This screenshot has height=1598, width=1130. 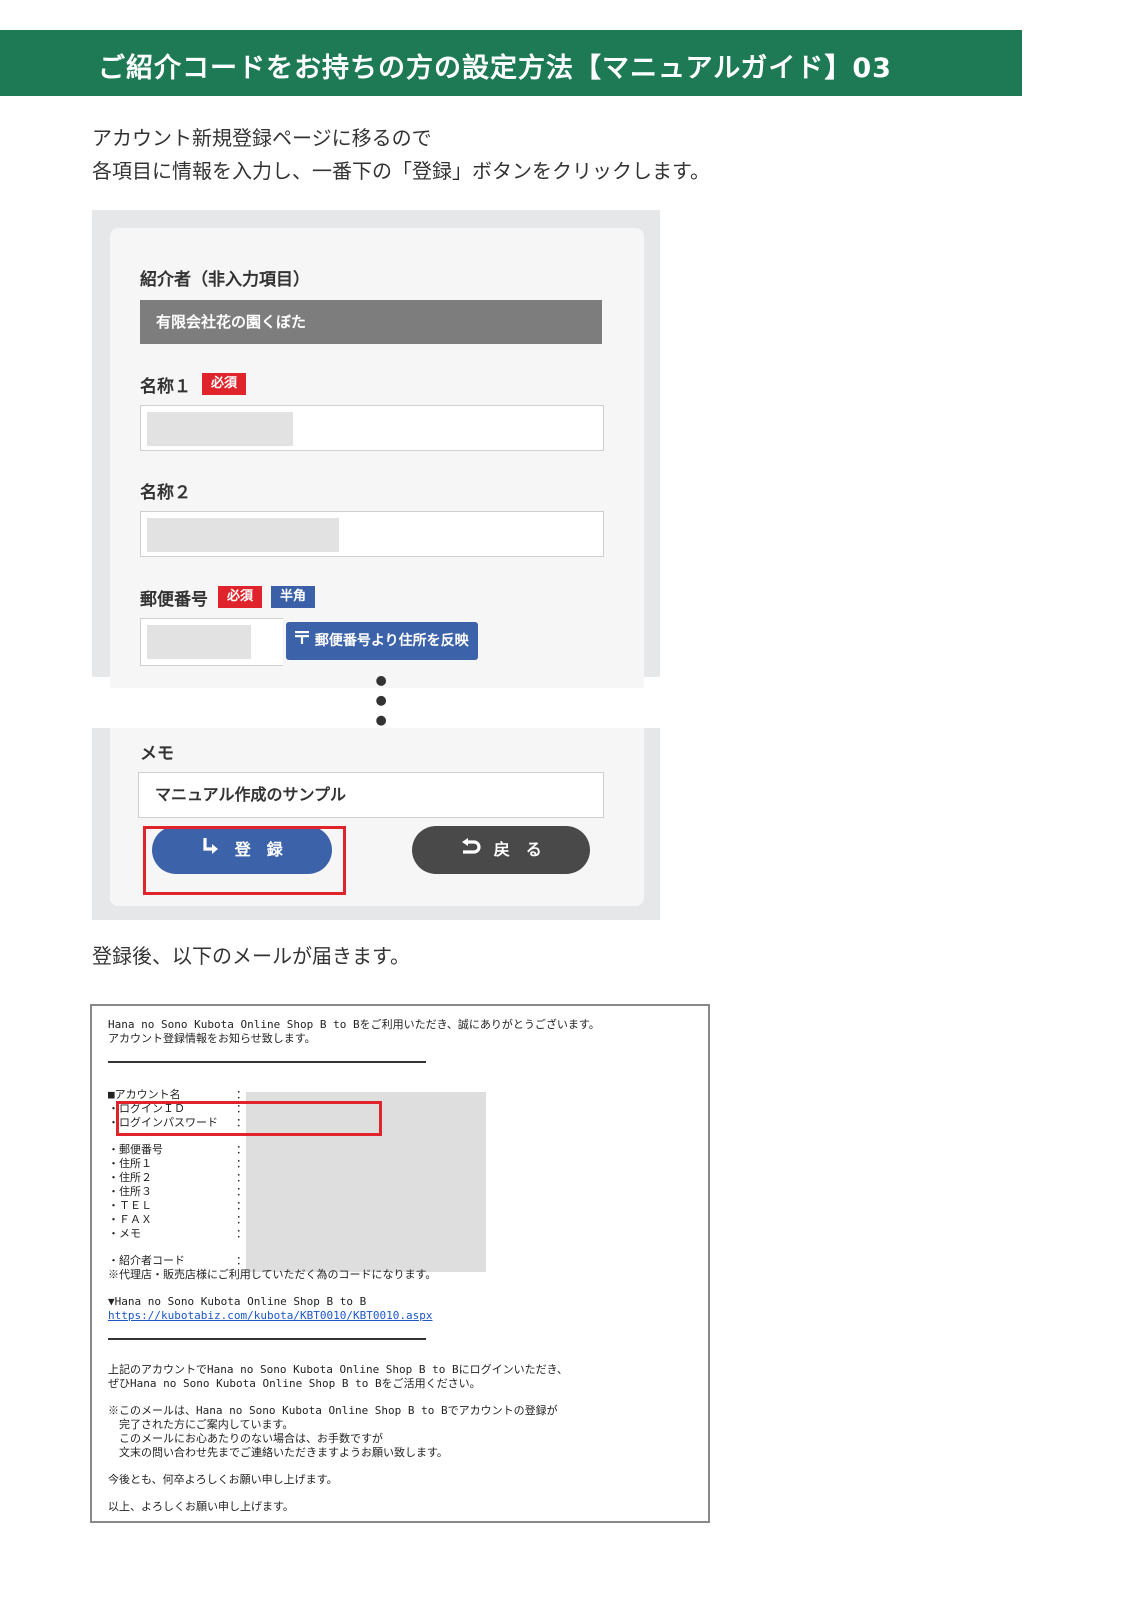 What do you see at coordinates (130, 1177) in the screenshot?
I see `mail-address2: ・住所２` at bounding box center [130, 1177].